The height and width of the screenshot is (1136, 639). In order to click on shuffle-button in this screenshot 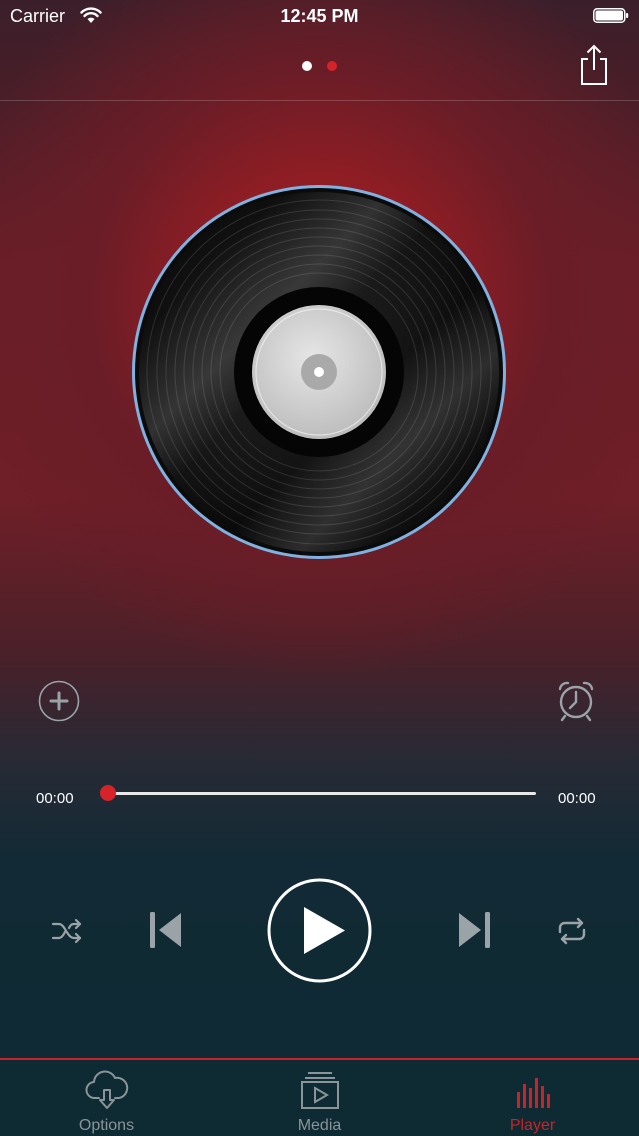, I will do `click(67, 931)`.